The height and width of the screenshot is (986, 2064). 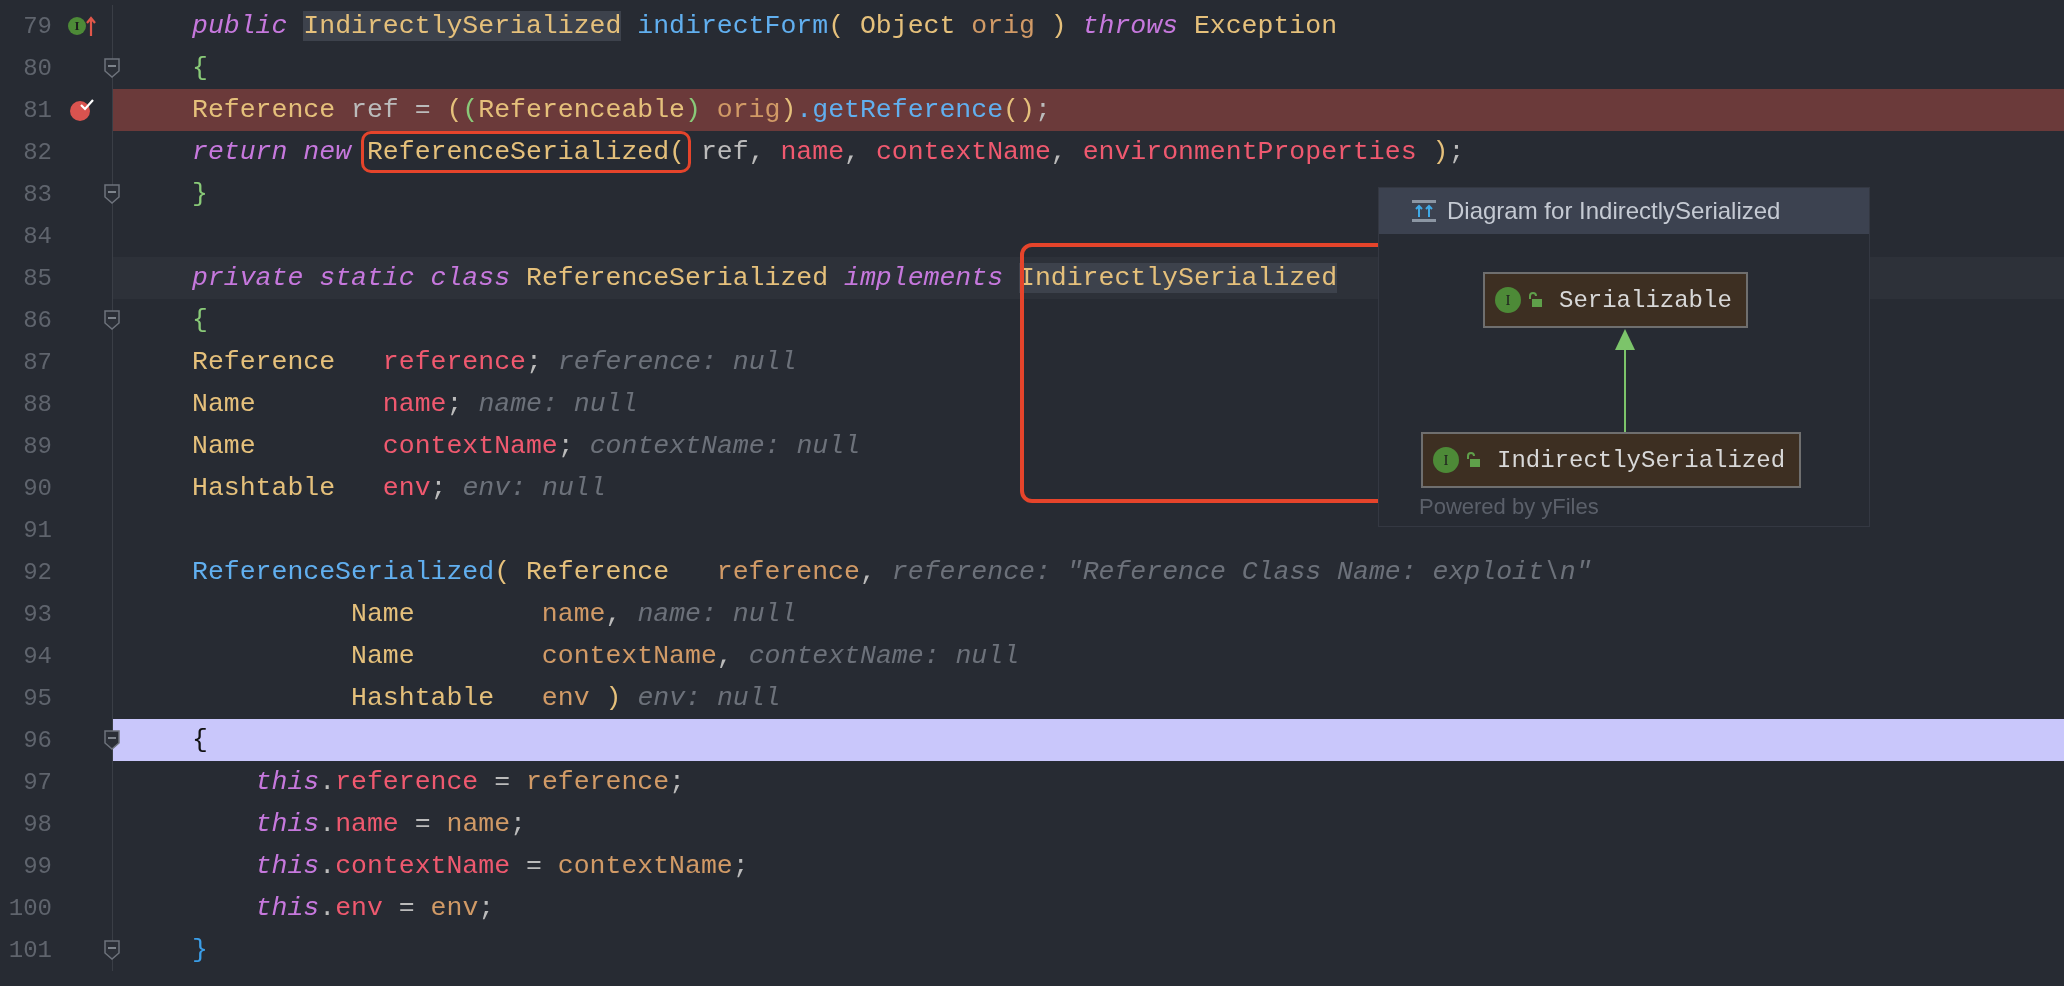 I want to click on class-node: I Serializable, so click(x=1615, y=300).